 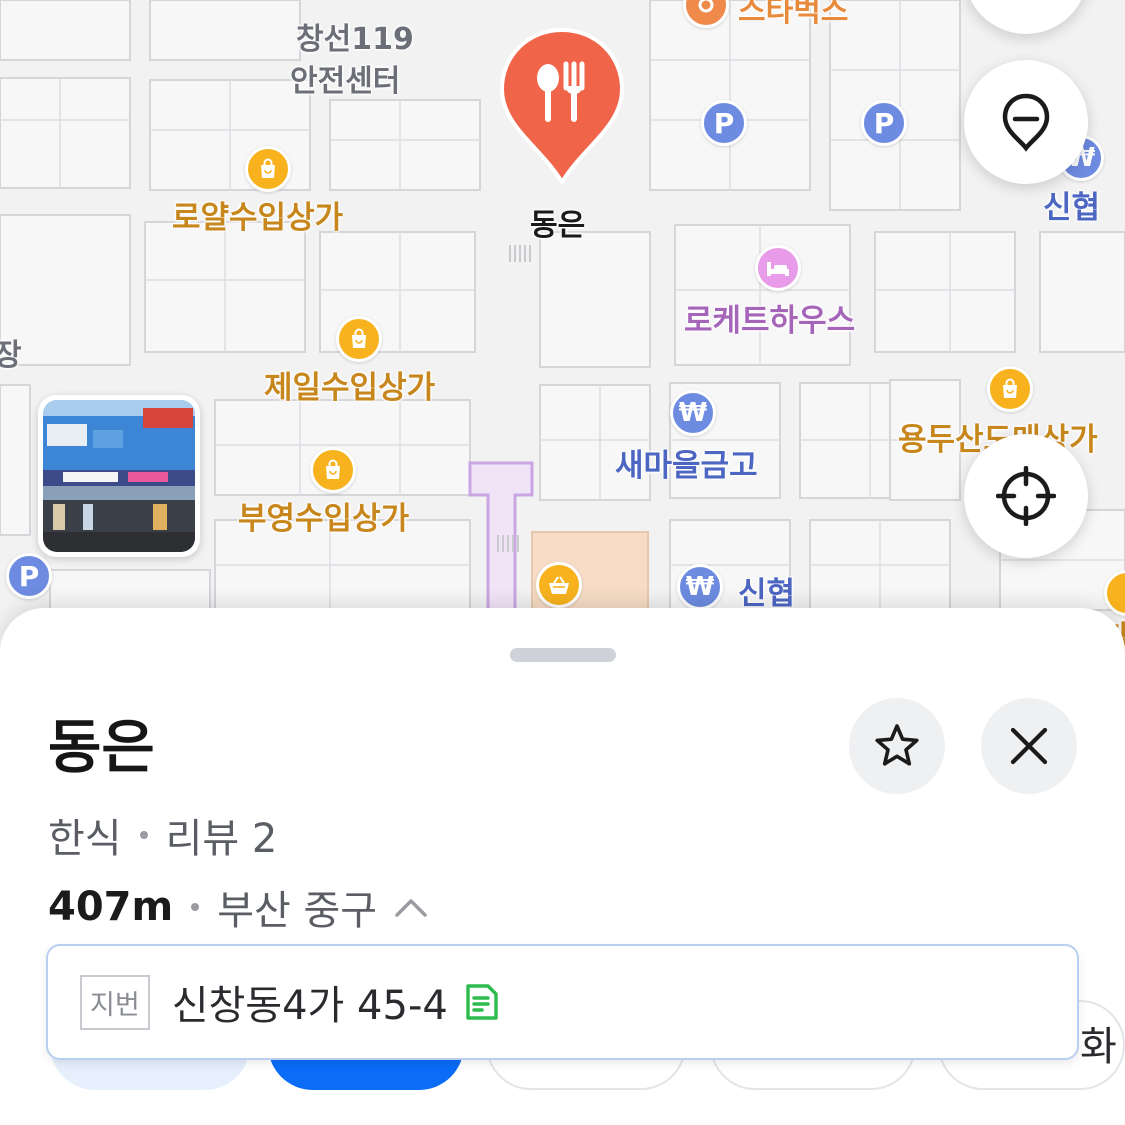 I want to click on favorite-button, so click(x=897, y=746).